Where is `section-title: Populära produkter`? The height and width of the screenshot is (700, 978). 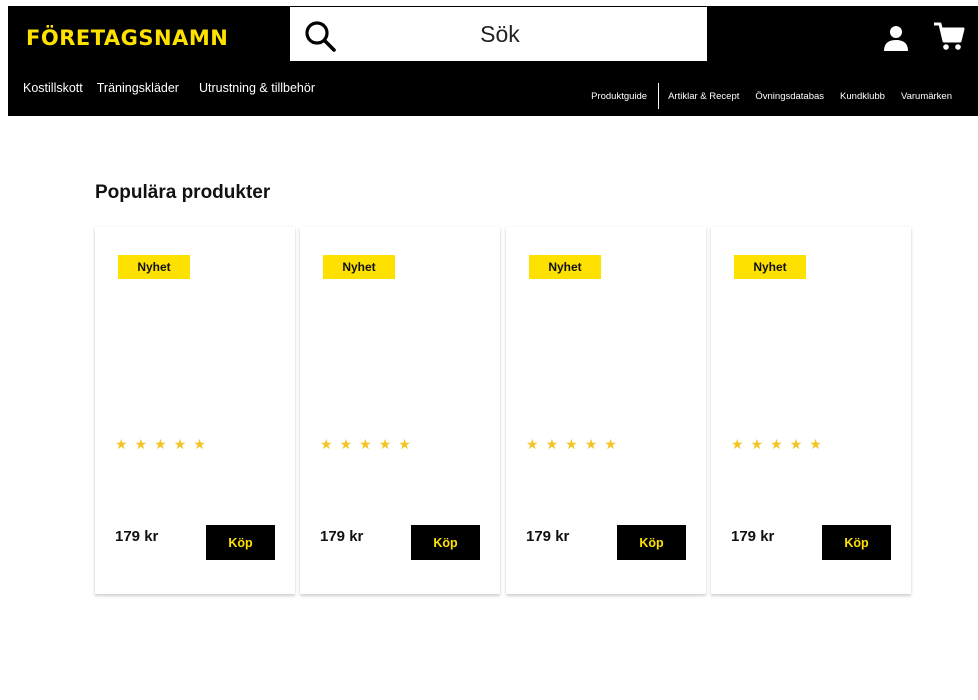 section-title: Populära produkter is located at coordinates (183, 192).